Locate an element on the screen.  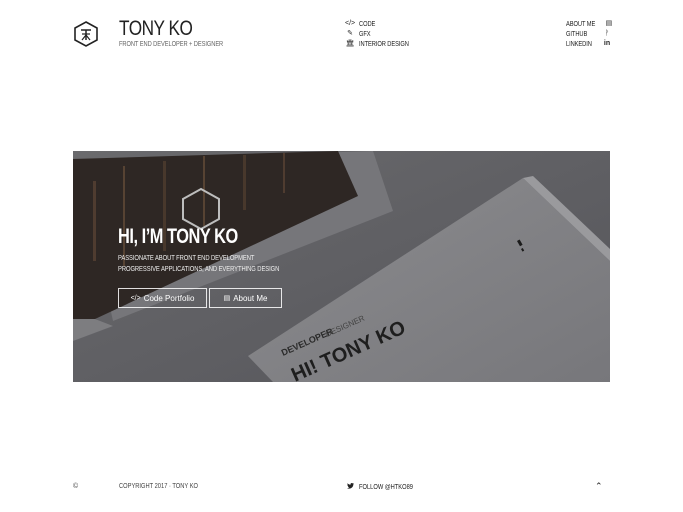
secondary-nav: ABOUT ME ▤ GITHUB ᚹ LINKEDIN in is located at coordinates (589, 34).